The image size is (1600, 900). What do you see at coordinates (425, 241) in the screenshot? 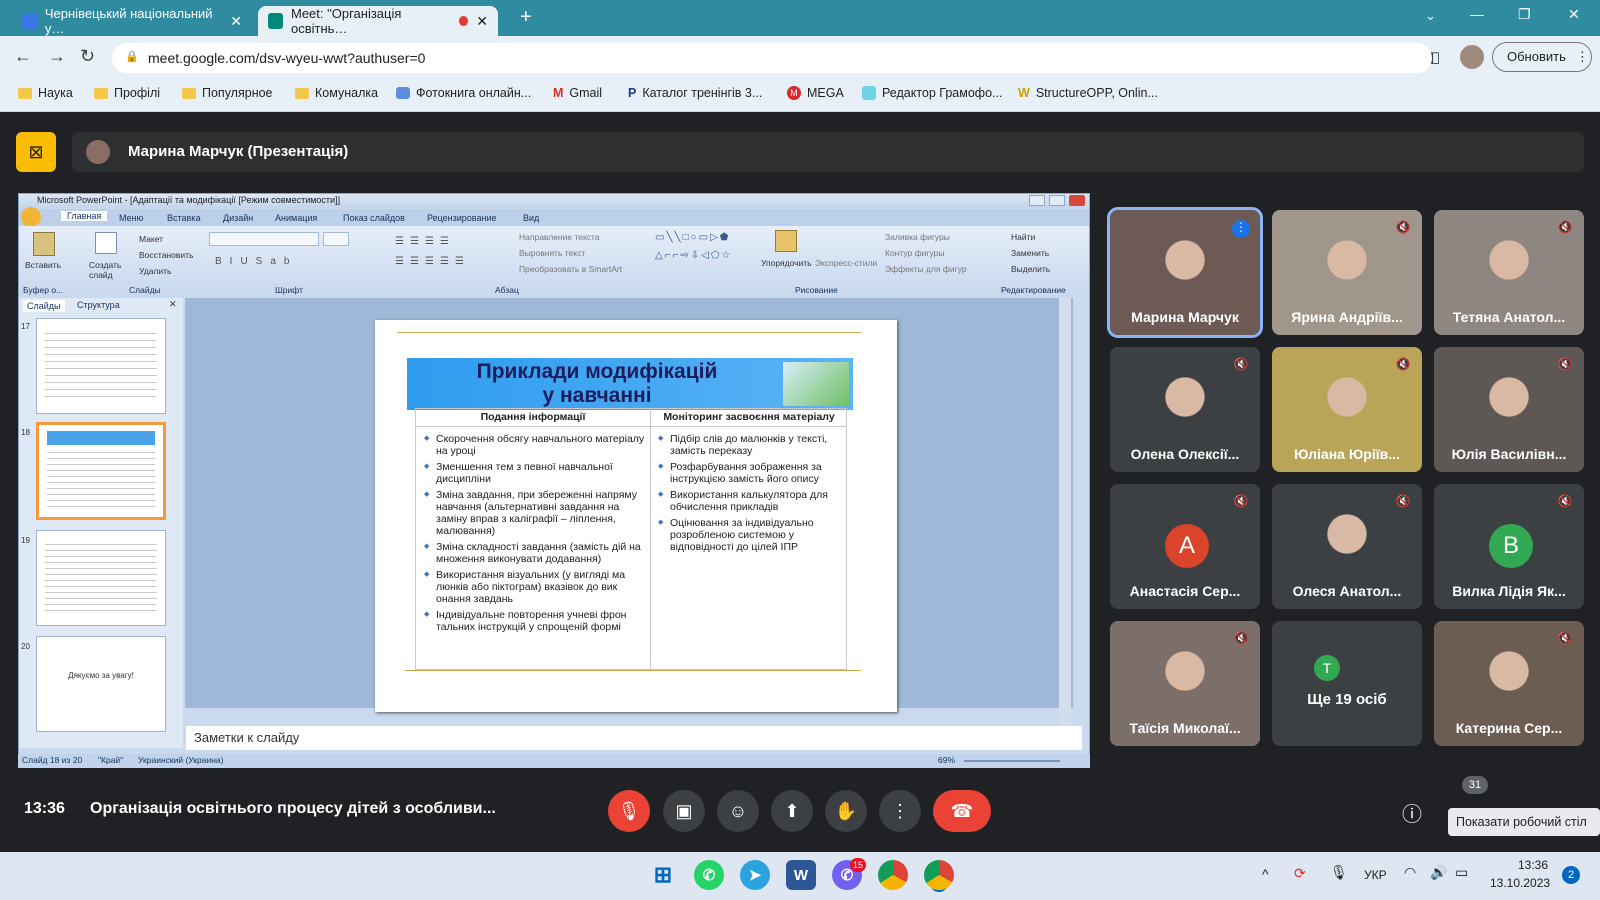
I see `list-buttons: ☰☰☰☰` at bounding box center [425, 241].